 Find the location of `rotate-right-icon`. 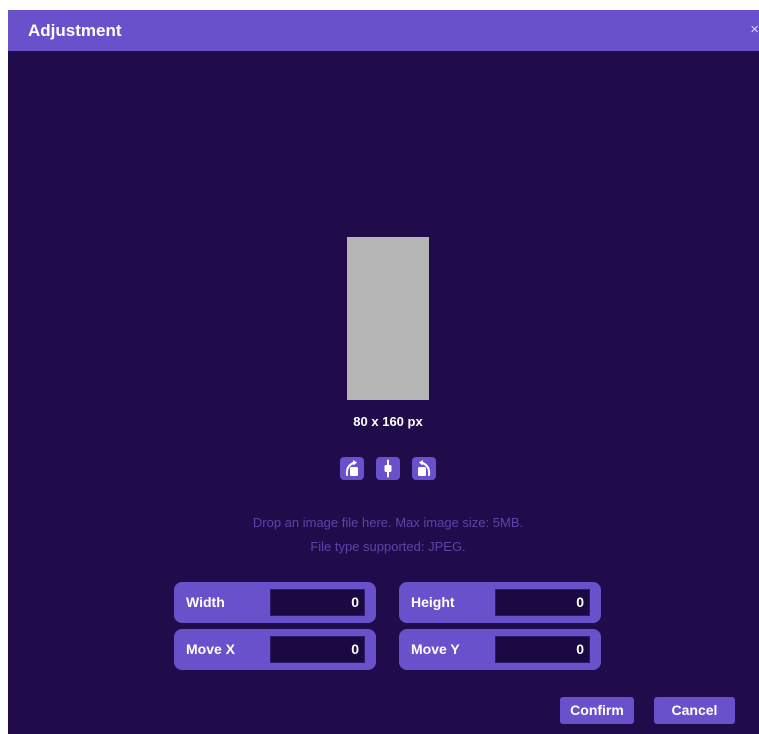

rotate-right-icon is located at coordinates (424, 468).